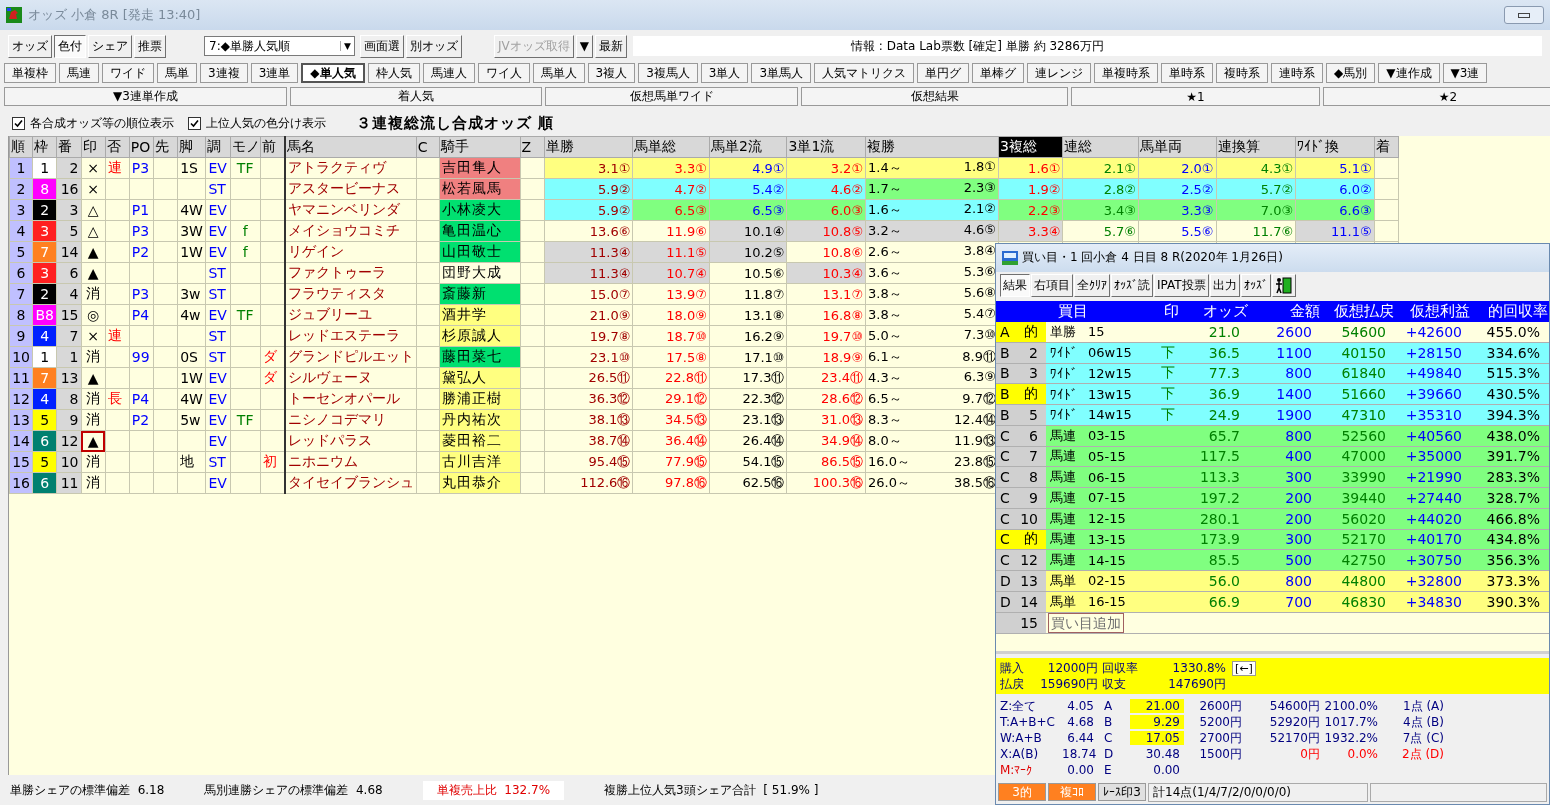  What do you see at coordinates (1021, 560) in the screenshot?
I see `bet-code-cell: C 12` at bounding box center [1021, 560].